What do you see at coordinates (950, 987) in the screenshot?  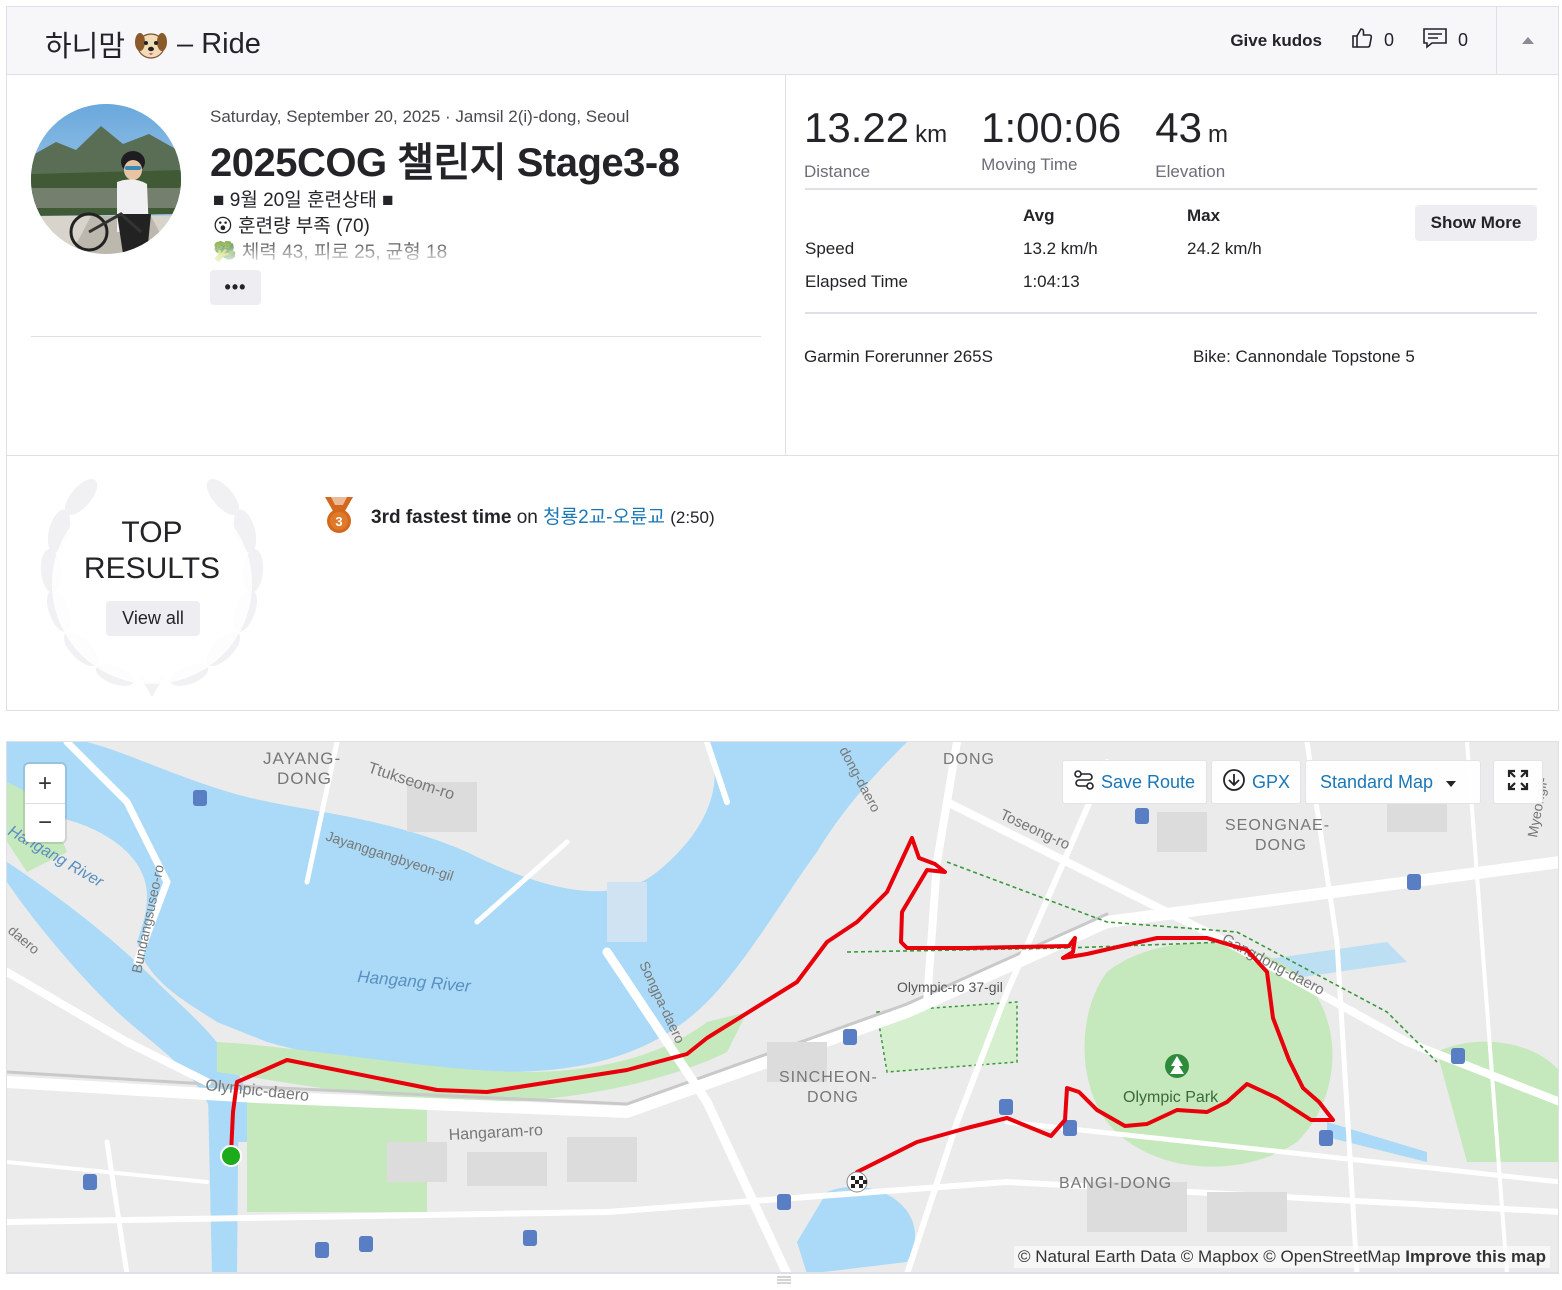 I see `map-label: Olympic-ro 37-gil` at bounding box center [950, 987].